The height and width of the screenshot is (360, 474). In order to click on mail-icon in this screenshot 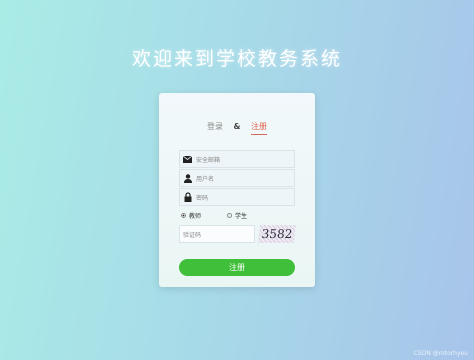, I will do `click(187, 159)`.